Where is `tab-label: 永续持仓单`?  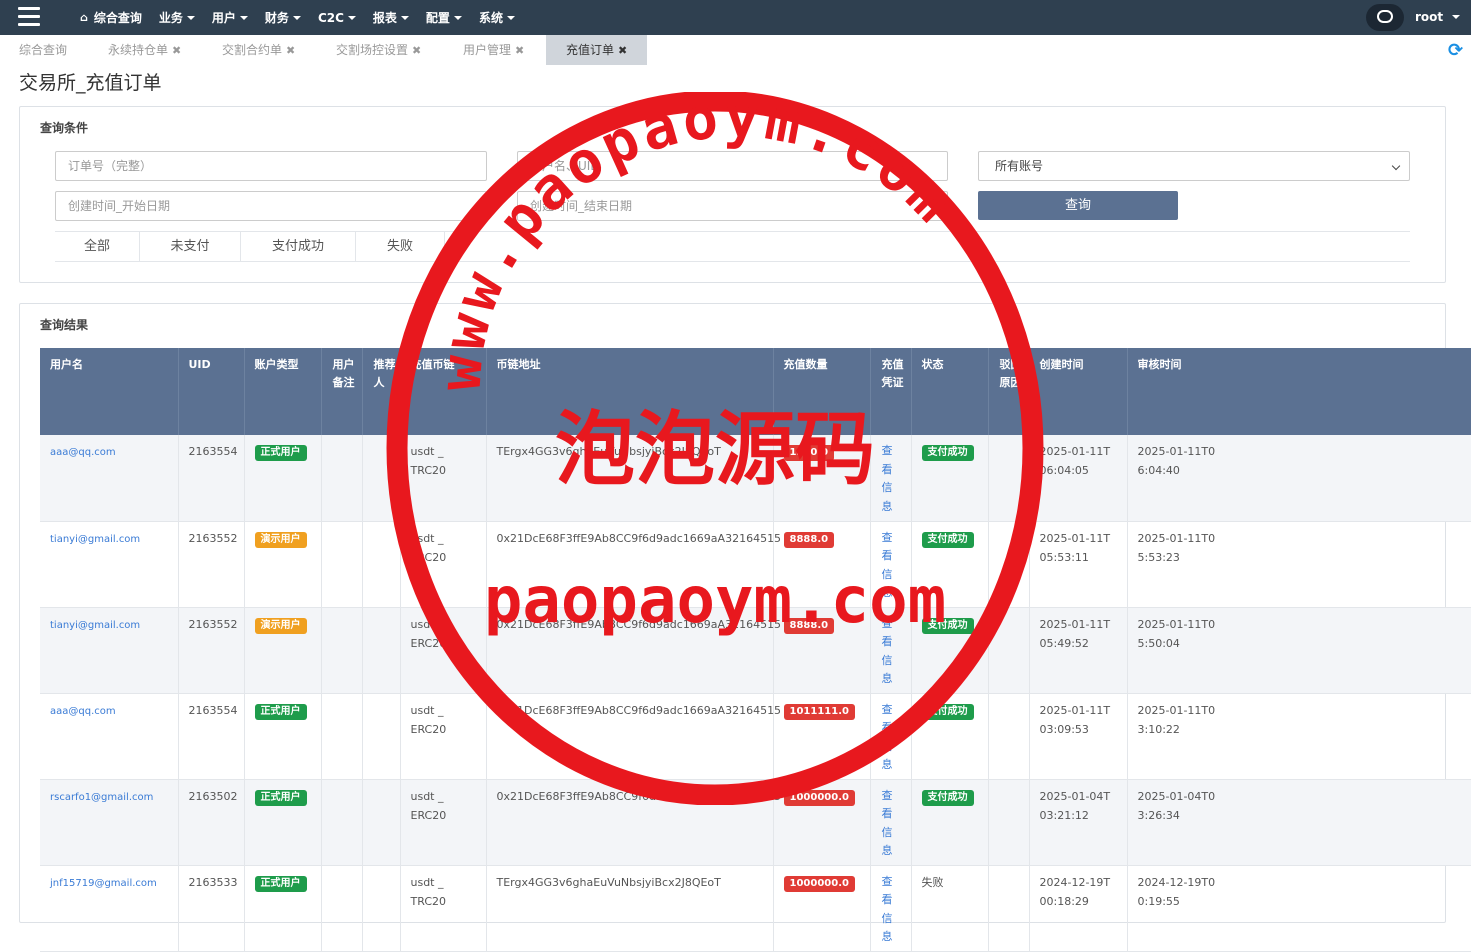 tab-label: 永续持仓单 is located at coordinates (138, 50).